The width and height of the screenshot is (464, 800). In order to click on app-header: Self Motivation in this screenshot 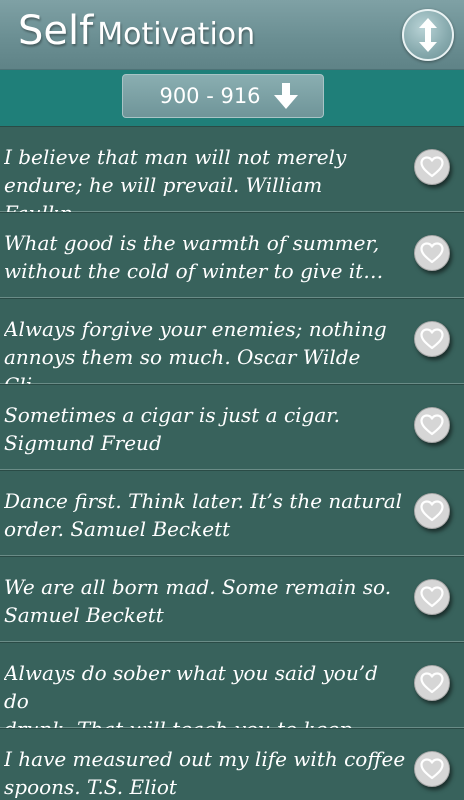, I will do `click(232, 35)`.